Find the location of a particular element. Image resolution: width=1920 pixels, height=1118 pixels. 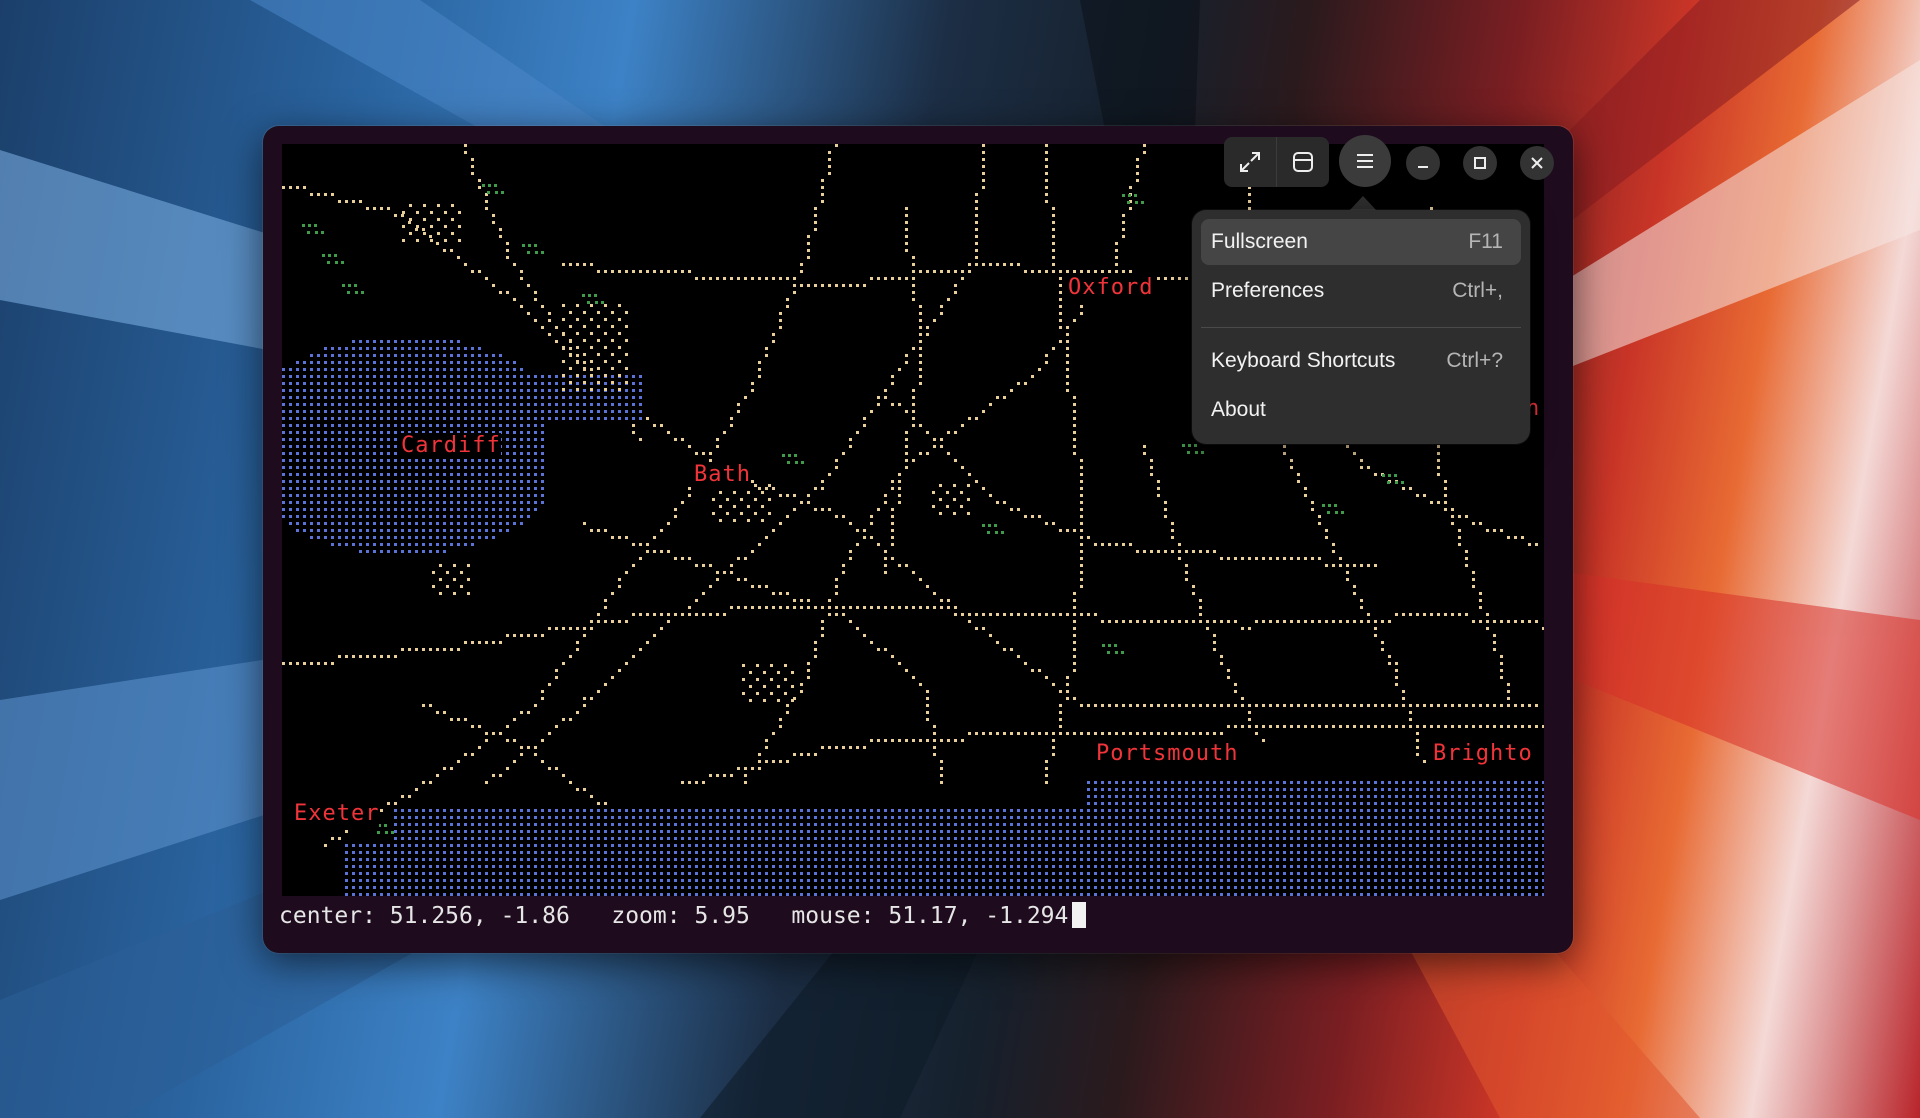

hamburger-menu-icon is located at coordinates (1365, 161).